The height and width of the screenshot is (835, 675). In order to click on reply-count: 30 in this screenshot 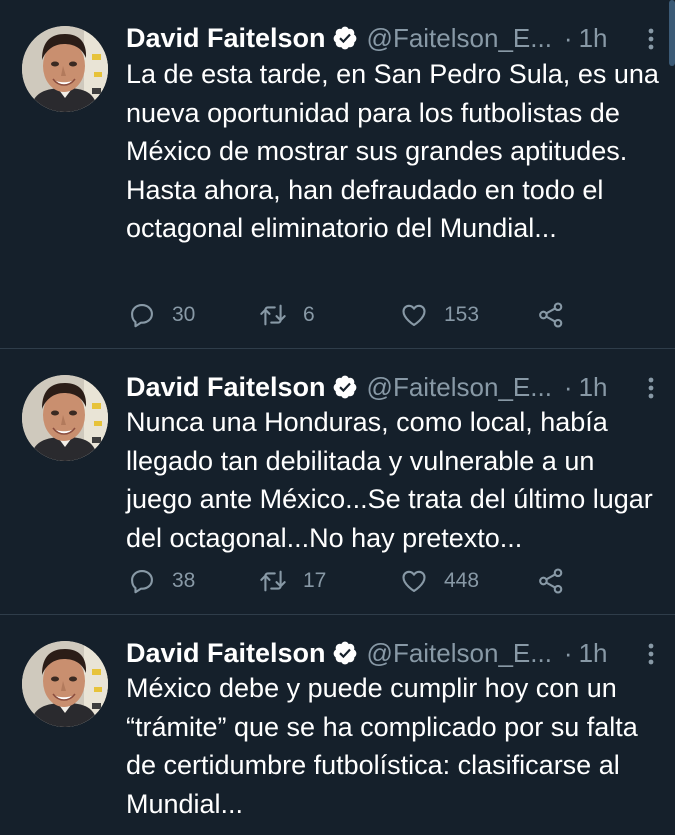, I will do `click(184, 314)`.